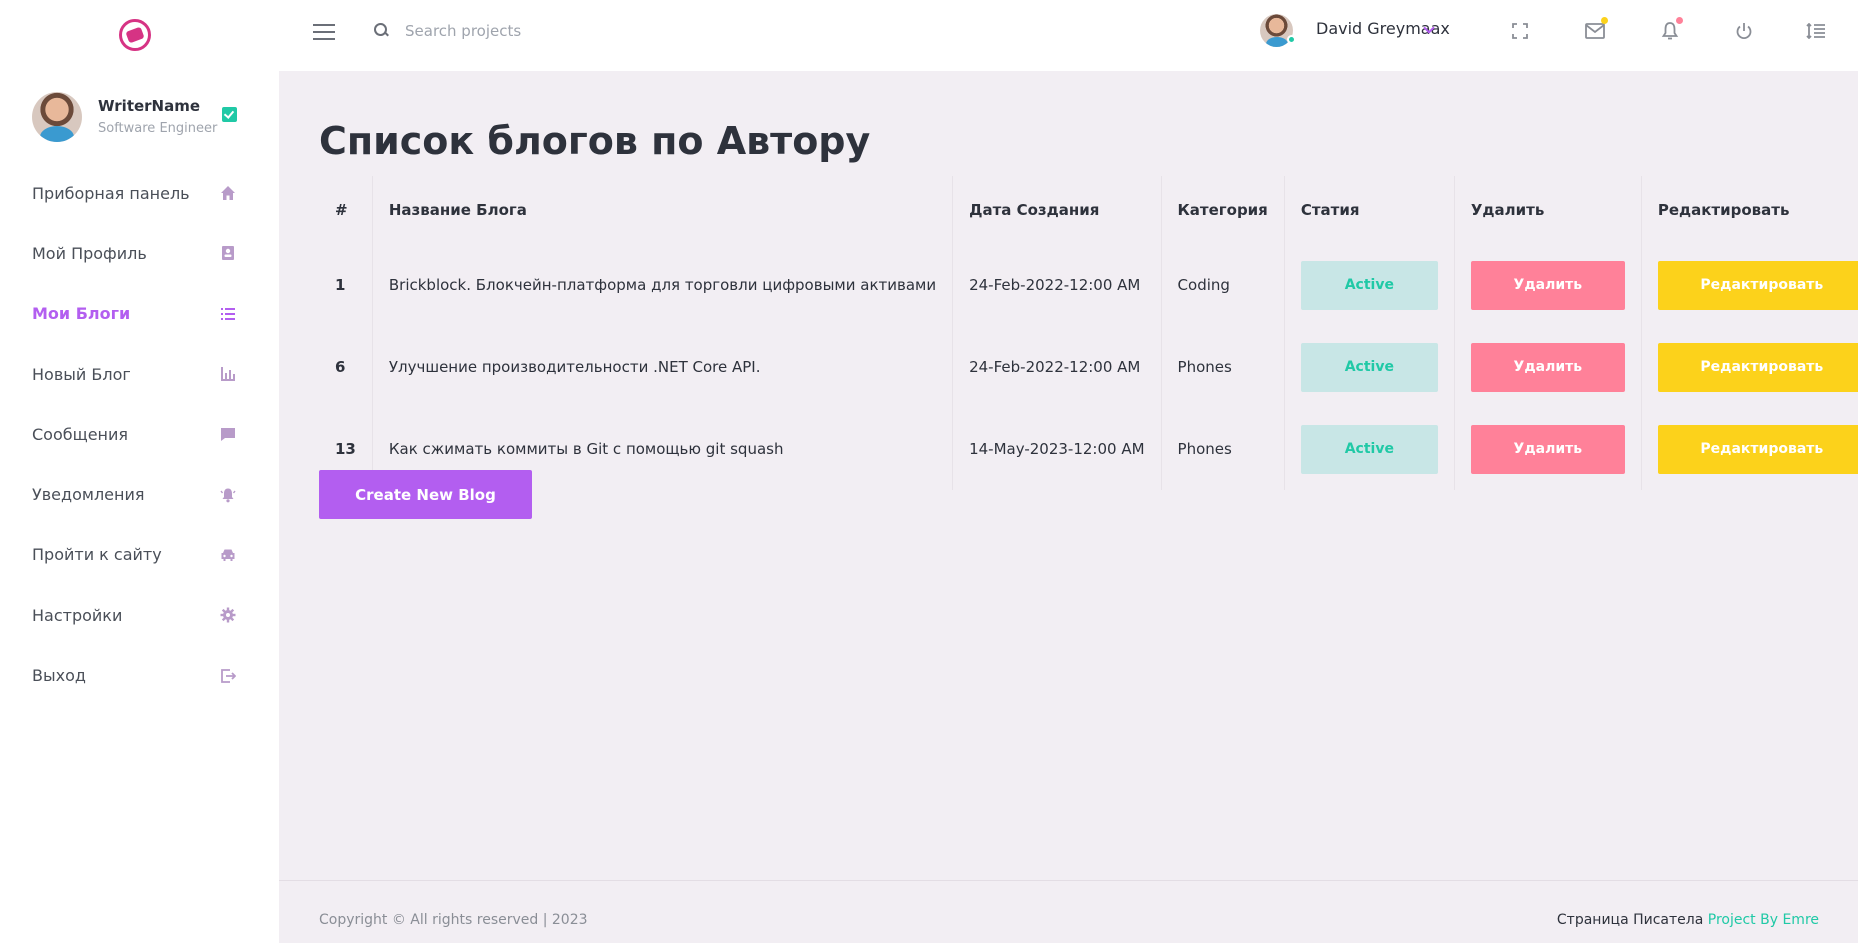 Image resolution: width=1858 pixels, height=943 pixels. What do you see at coordinates (81, 314) in the screenshot?
I see `sidebar-item-label: Мои Блоги` at bounding box center [81, 314].